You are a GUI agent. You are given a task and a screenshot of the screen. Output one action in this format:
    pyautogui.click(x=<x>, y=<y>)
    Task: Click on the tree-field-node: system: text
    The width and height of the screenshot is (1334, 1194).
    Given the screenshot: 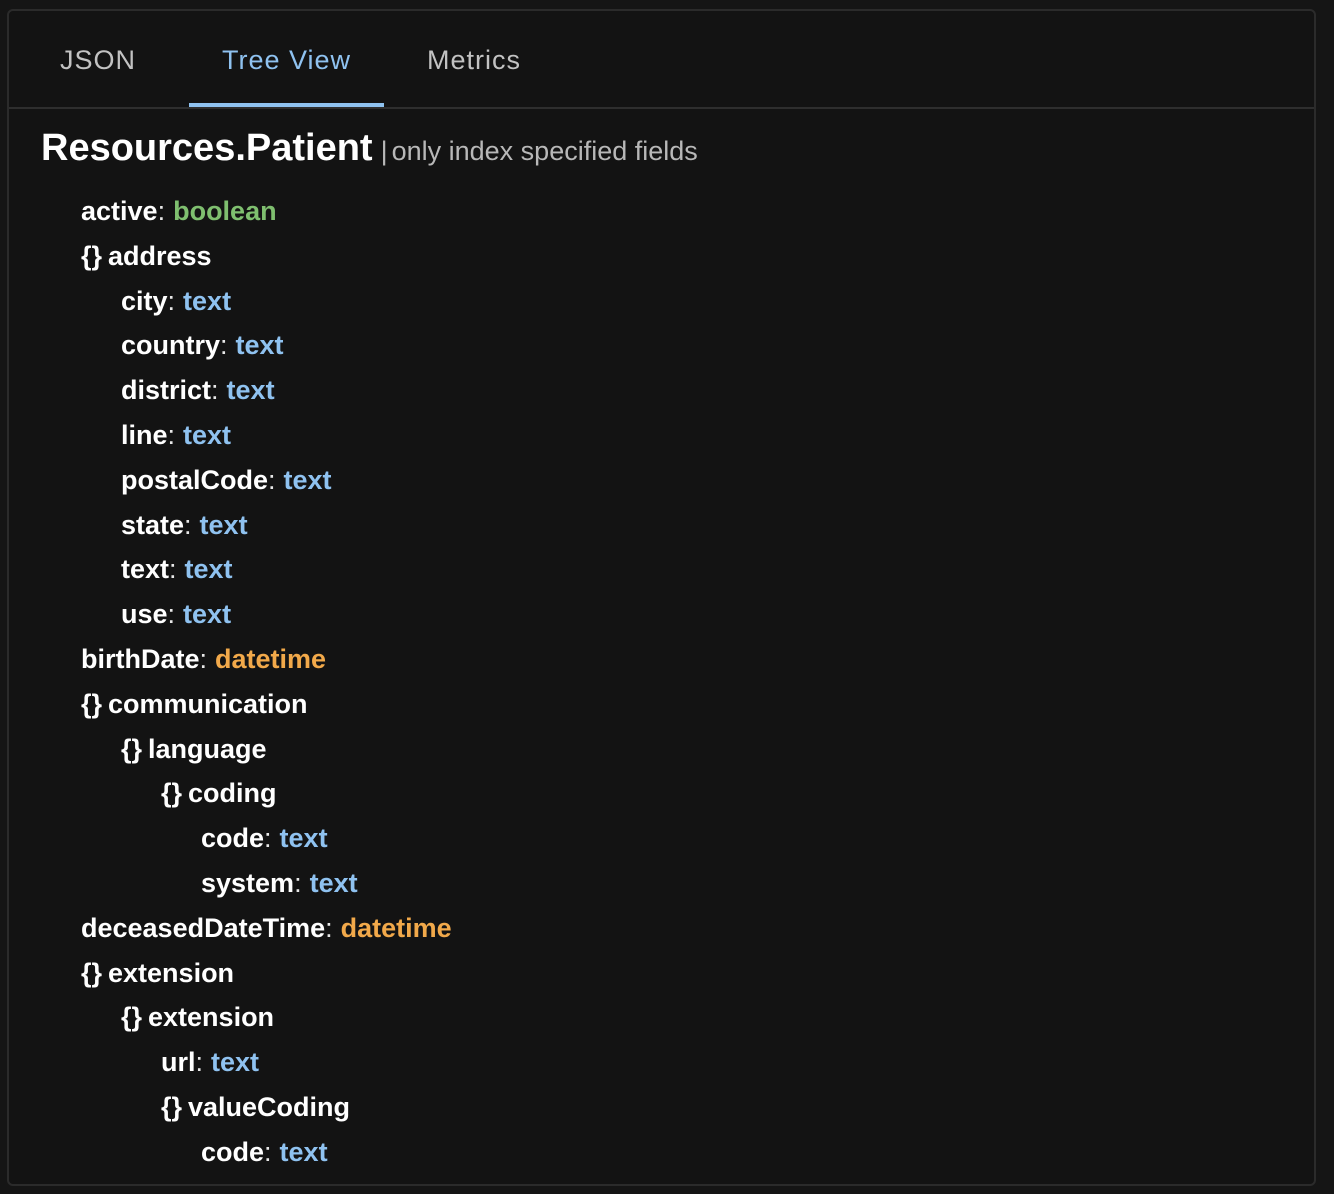 What is the action you would take?
    pyautogui.click(x=279, y=883)
    